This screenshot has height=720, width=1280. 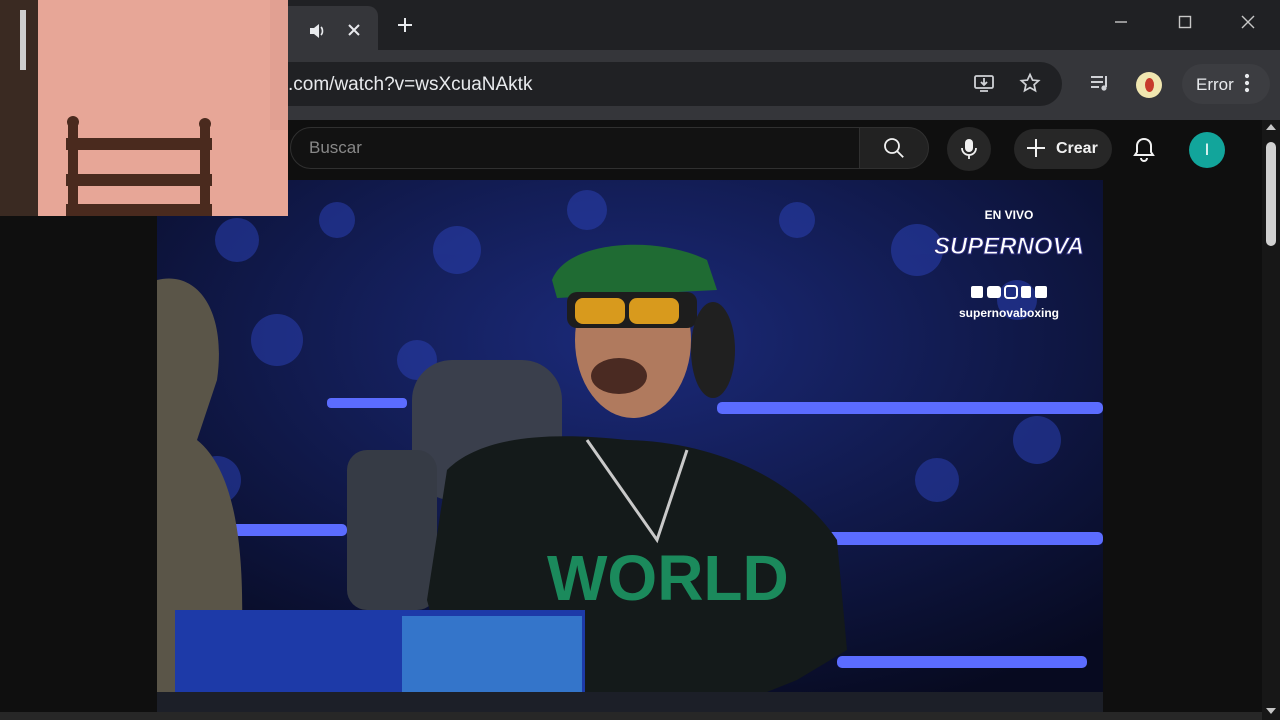 I want to click on handle-label: supernovaboxing, so click(x=1009, y=313).